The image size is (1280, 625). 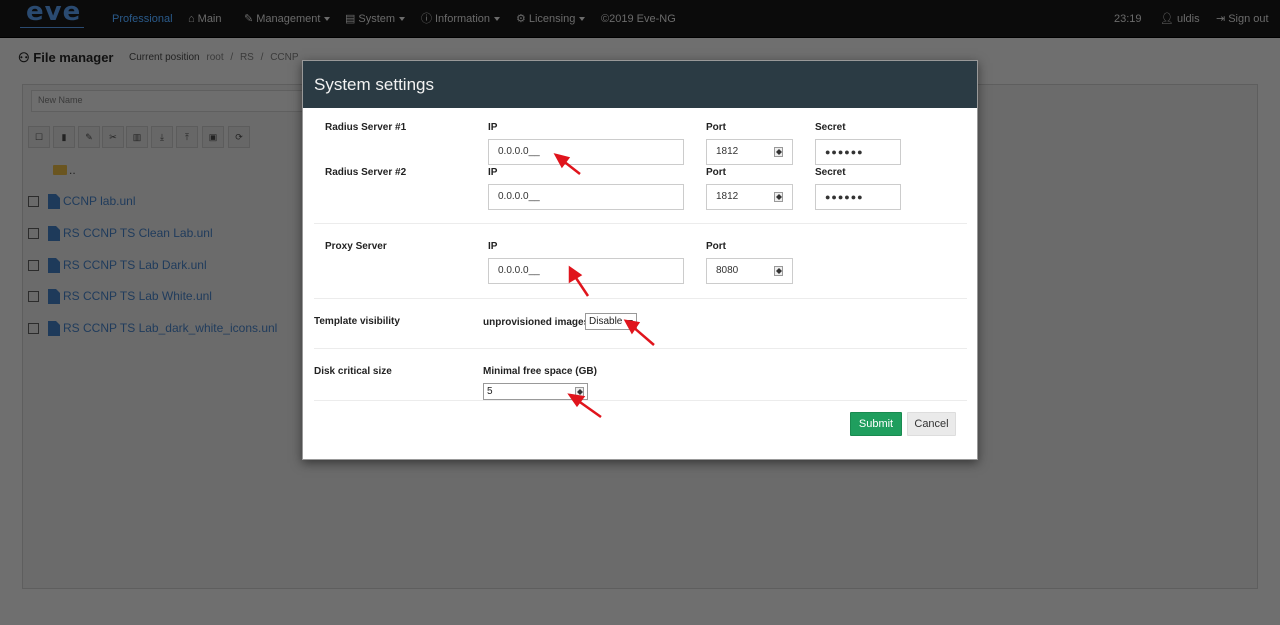 What do you see at coordinates (575, 274) in the screenshot?
I see `arrow-head` at bounding box center [575, 274].